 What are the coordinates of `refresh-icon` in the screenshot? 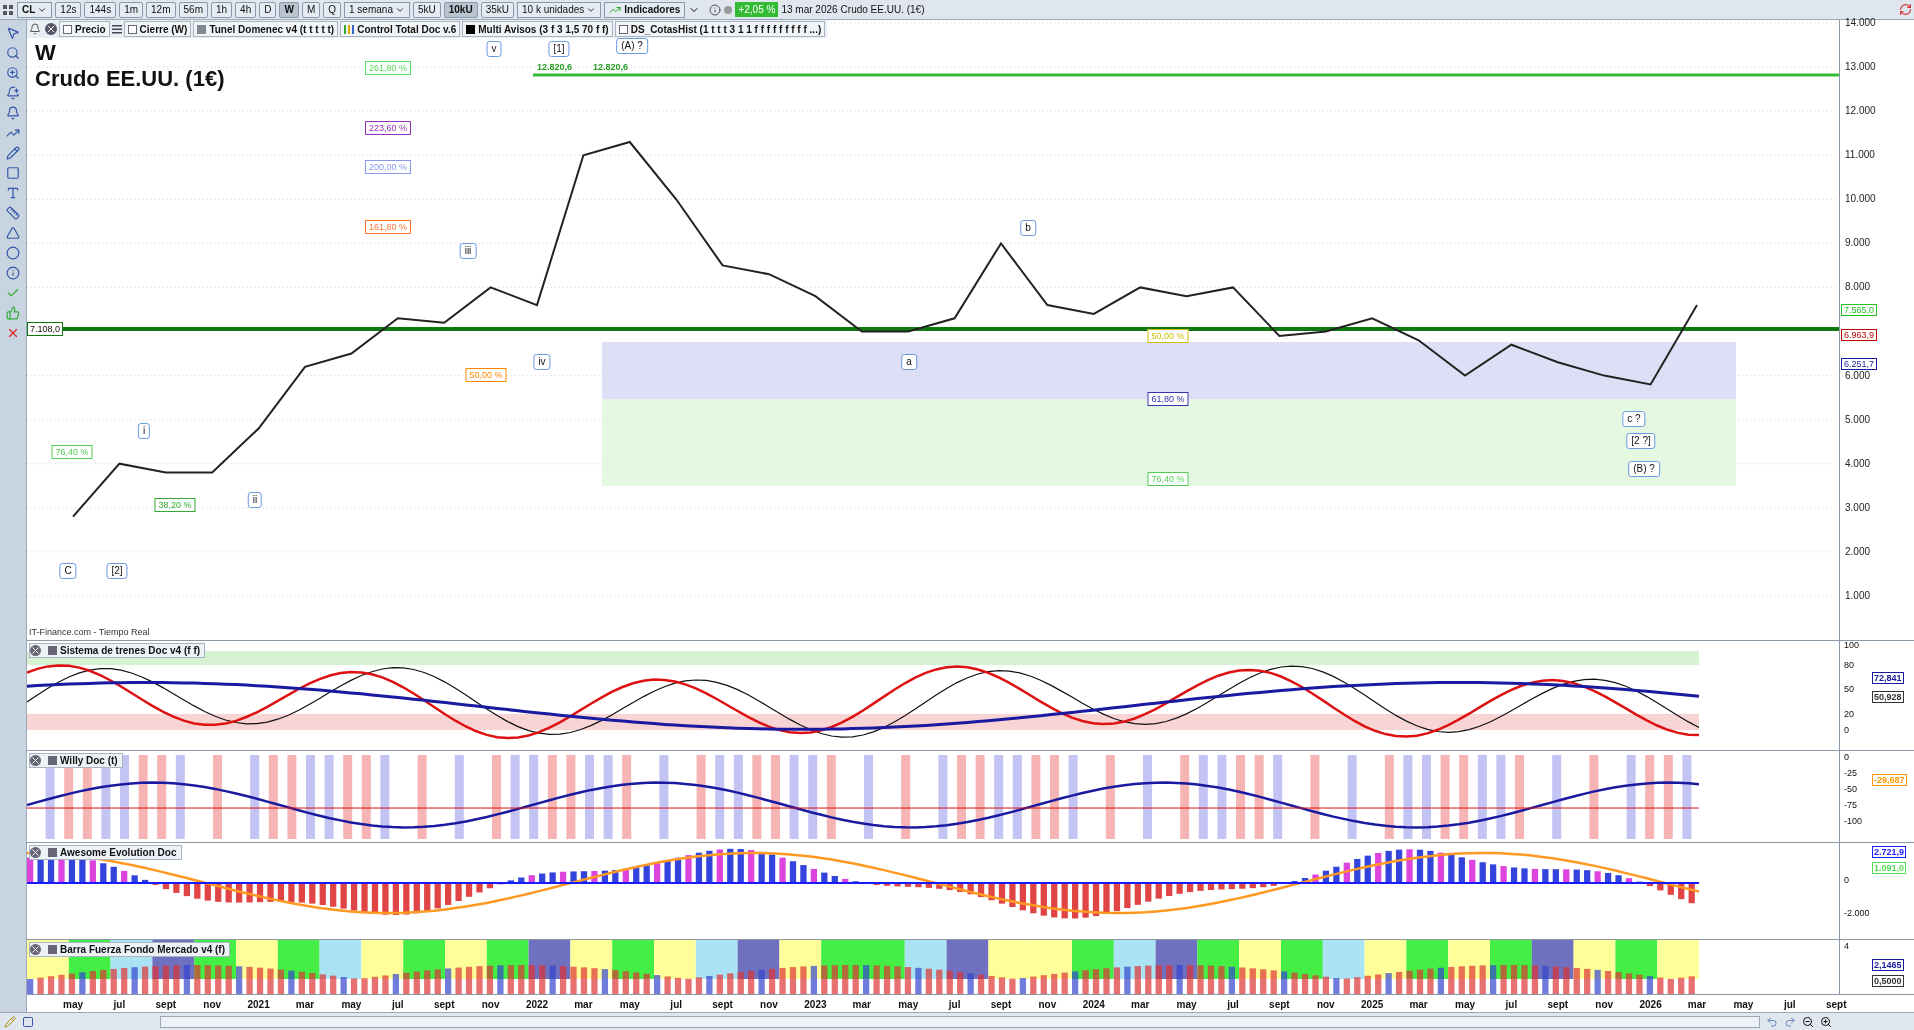 It's located at (1905, 9).